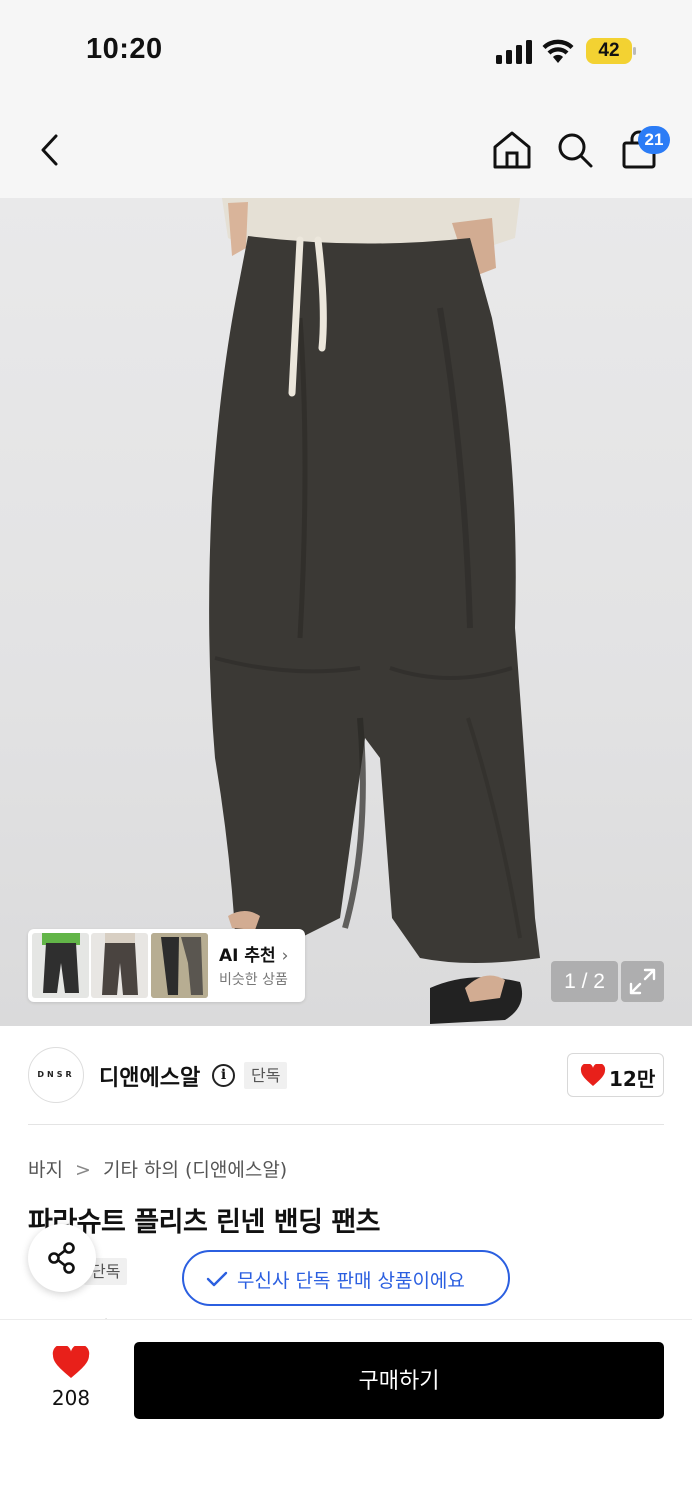  What do you see at coordinates (351, 1281) in the screenshot?
I see `toast-text: 무신사 단독 판매 상품이에요` at bounding box center [351, 1281].